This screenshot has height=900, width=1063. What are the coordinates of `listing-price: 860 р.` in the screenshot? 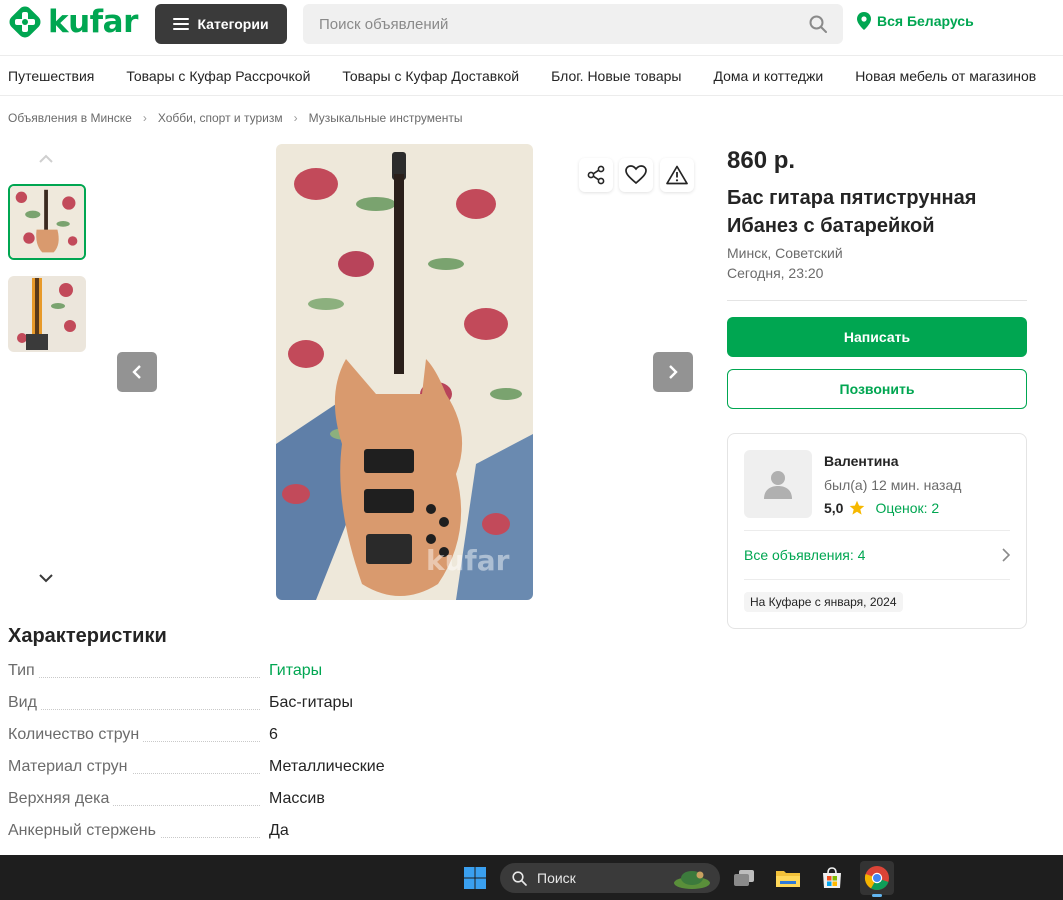 It's located at (761, 160).